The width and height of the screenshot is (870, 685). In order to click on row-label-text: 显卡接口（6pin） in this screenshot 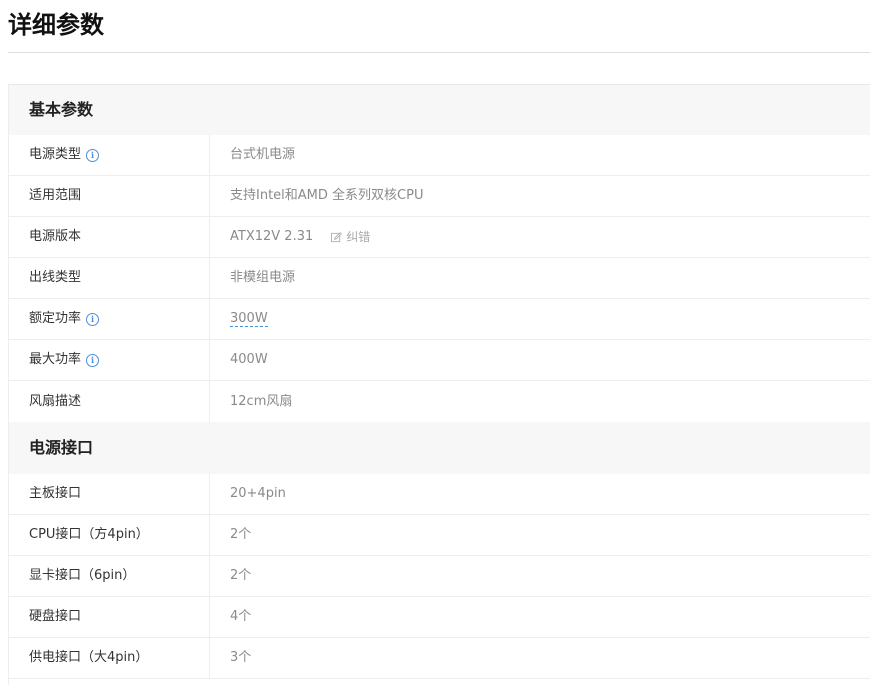, I will do `click(82, 575)`.